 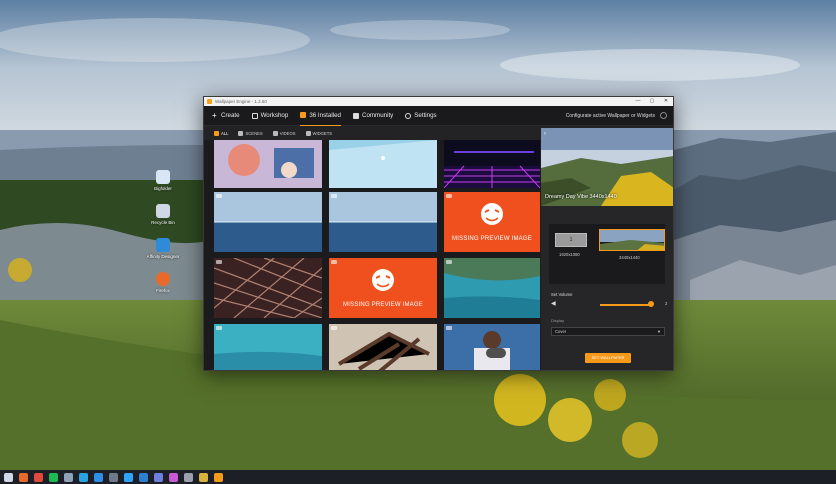 I want to click on nav-workshop: Workshop, so click(x=270, y=116).